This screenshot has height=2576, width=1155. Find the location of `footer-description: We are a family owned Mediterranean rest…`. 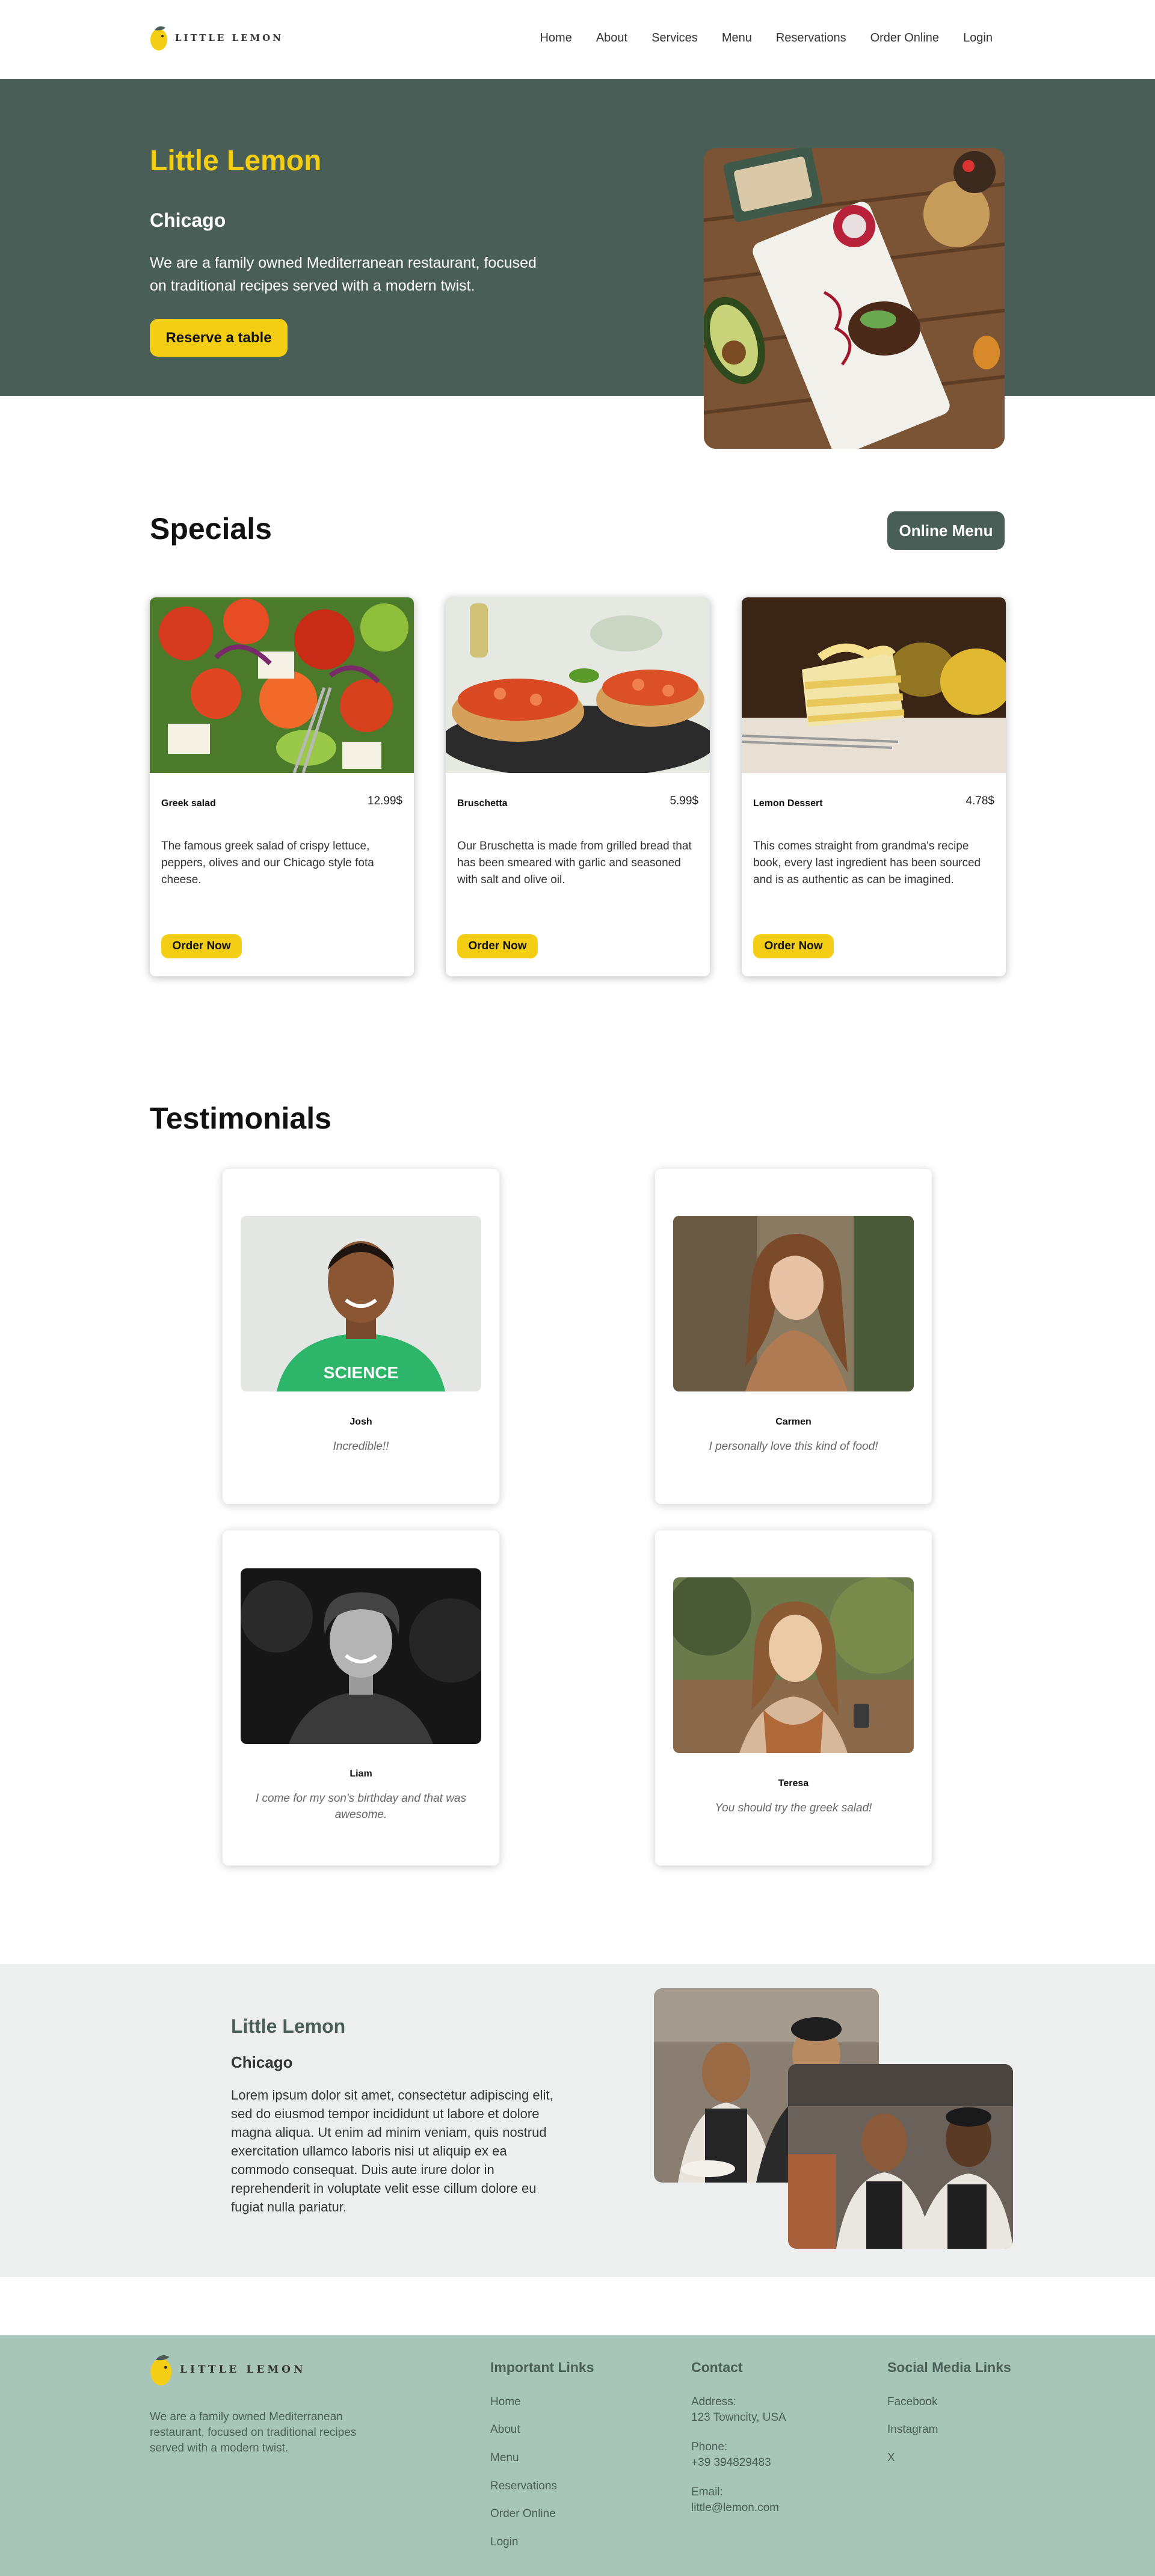

footer-description: We are a family owned Mediterranean rest… is located at coordinates (254, 2432).